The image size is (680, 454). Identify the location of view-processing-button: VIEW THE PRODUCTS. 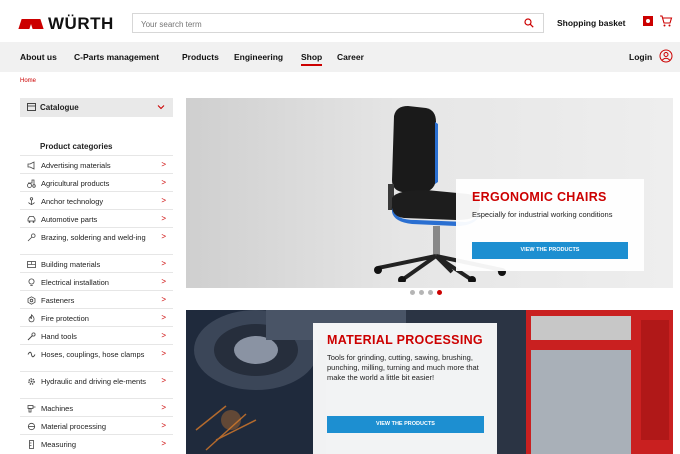
(405, 424).